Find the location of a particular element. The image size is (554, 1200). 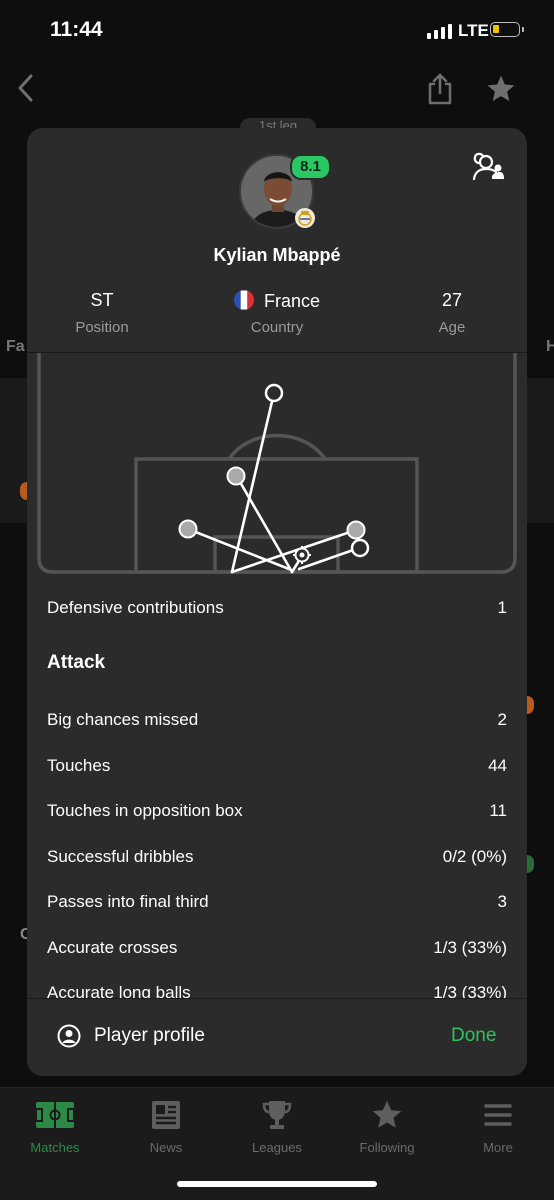

player-profile-link: Player profile is located at coordinates (149, 1036).